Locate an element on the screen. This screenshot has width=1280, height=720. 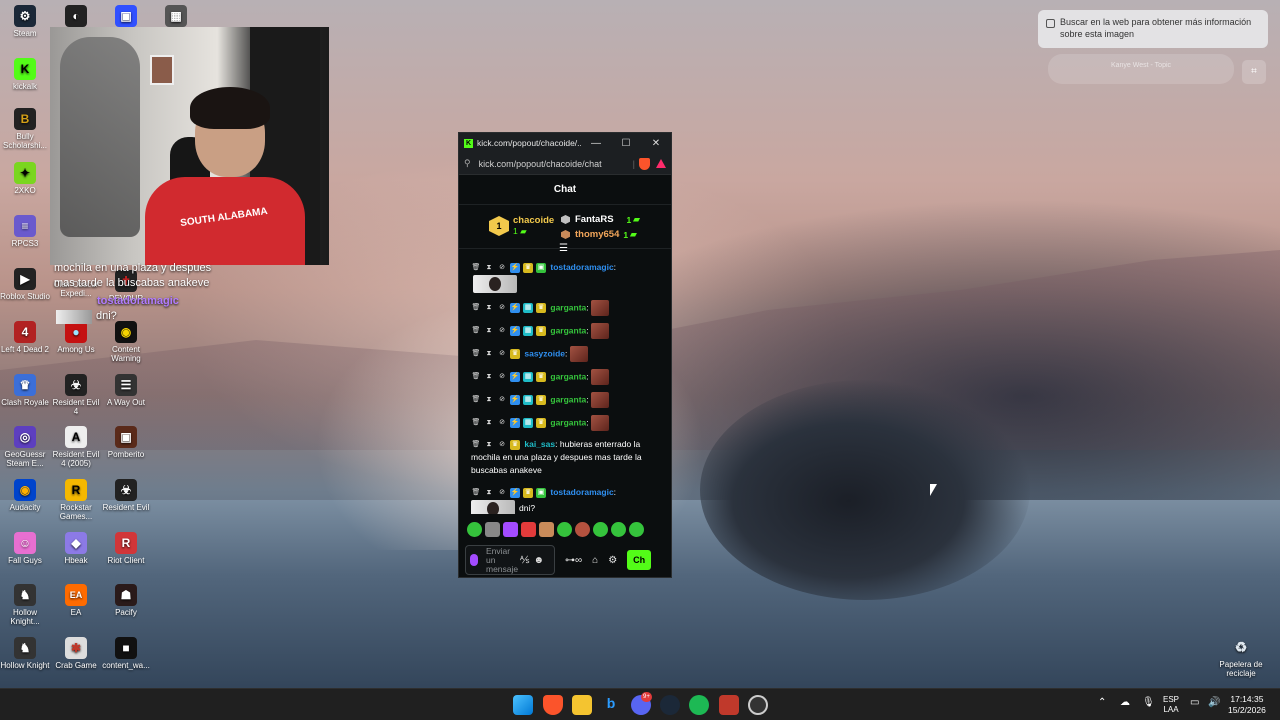
desktop-icon-resident-evil: ☣ Resident Evil is located at coordinates (126, 495).